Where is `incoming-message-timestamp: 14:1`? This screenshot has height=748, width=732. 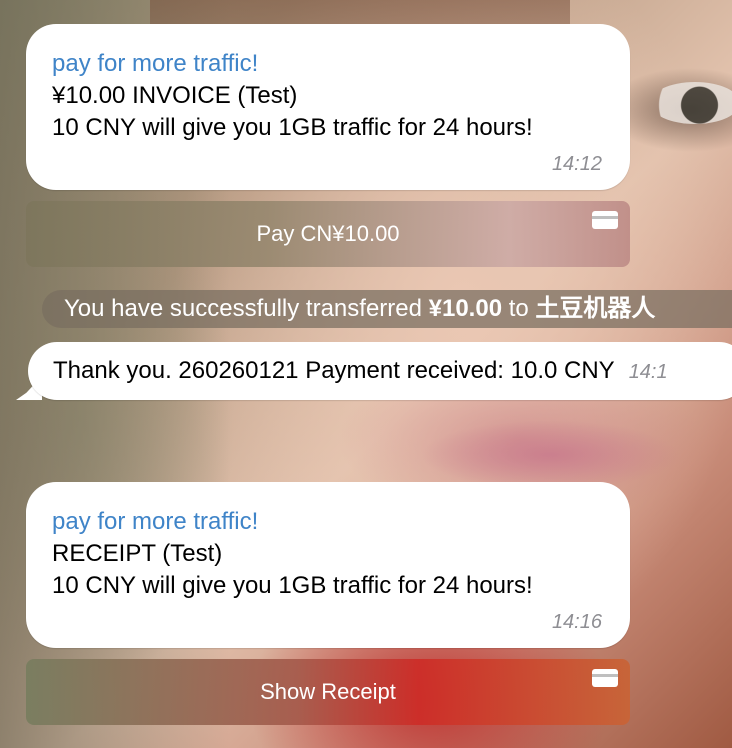 incoming-message-timestamp: 14:1 is located at coordinates (648, 372).